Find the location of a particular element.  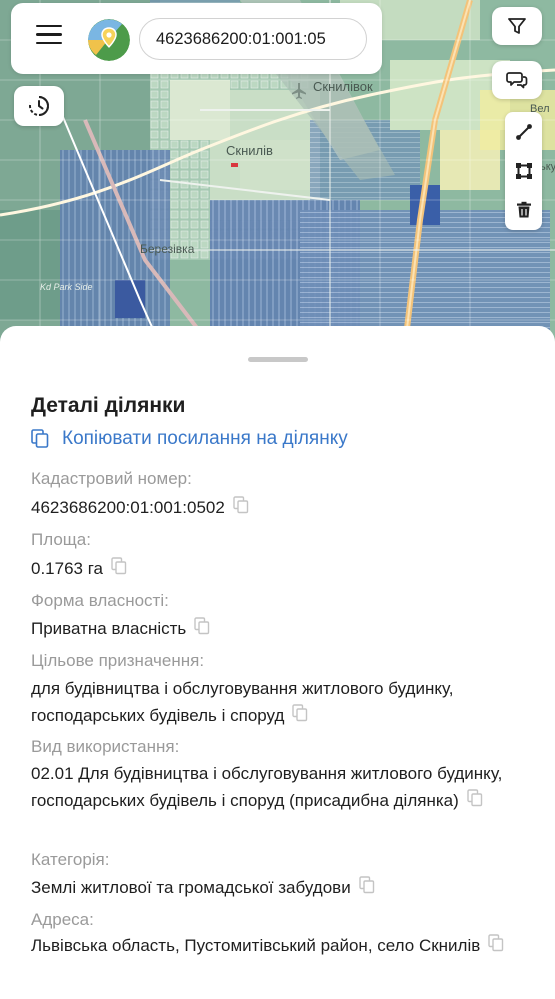

map-label-park: Kd Park Side is located at coordinates (66, 287).